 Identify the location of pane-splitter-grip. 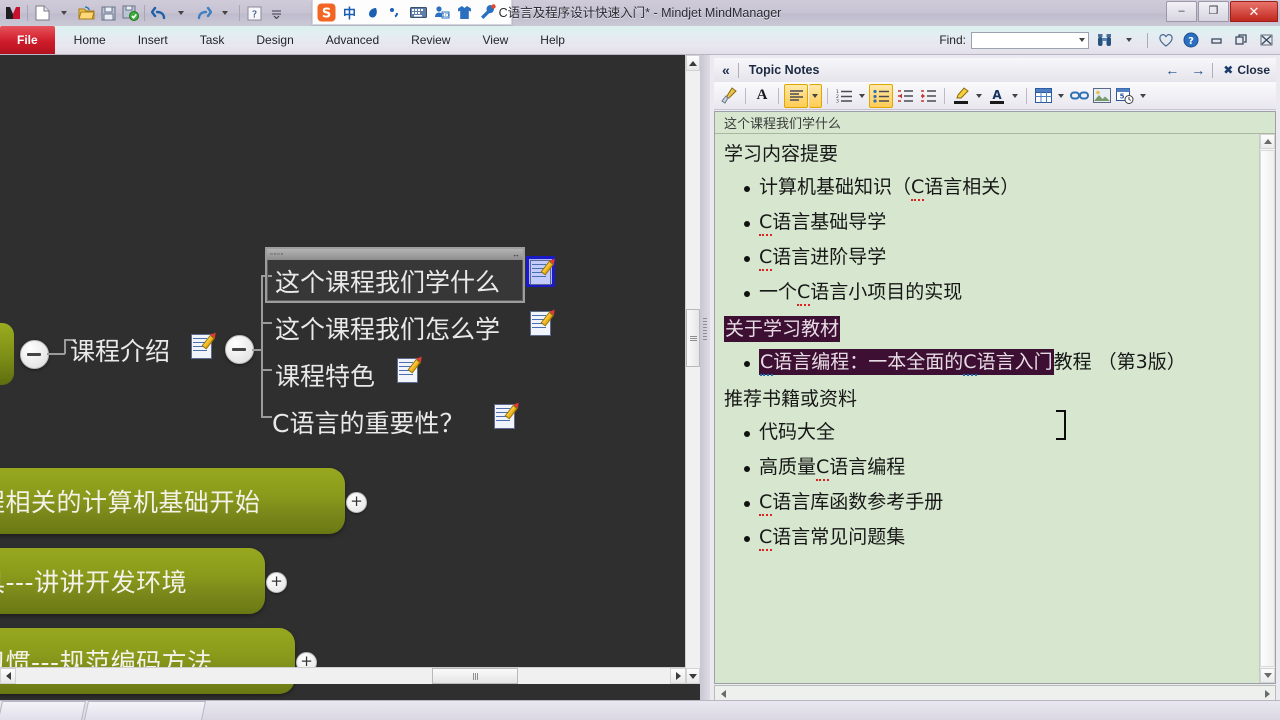
(705, 329).